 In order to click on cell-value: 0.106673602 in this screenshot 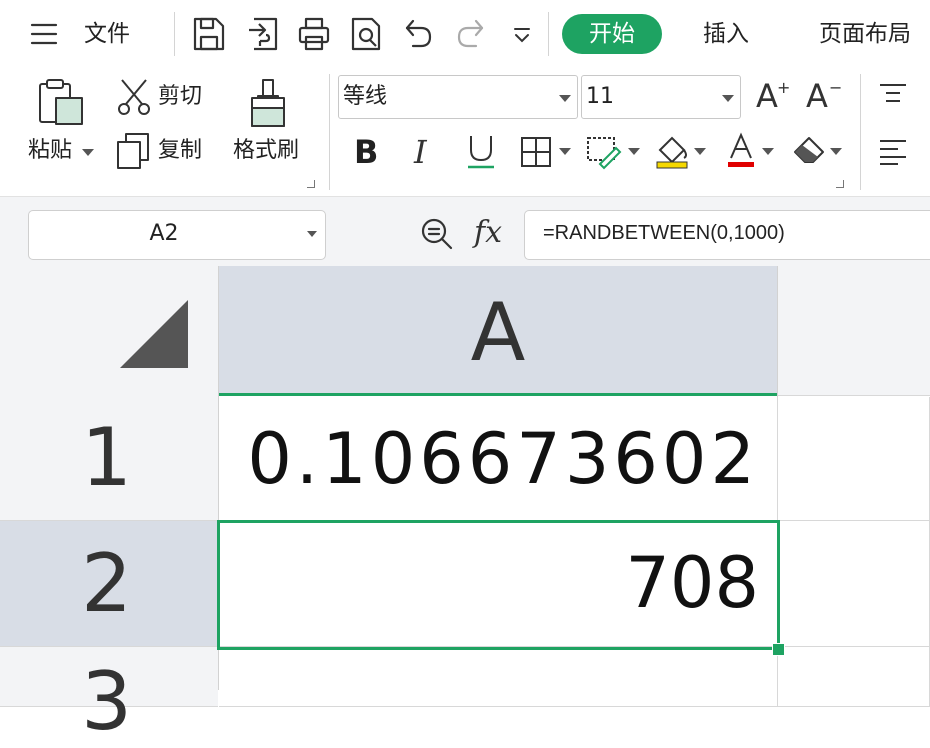, I will do `click(503, 459)`.